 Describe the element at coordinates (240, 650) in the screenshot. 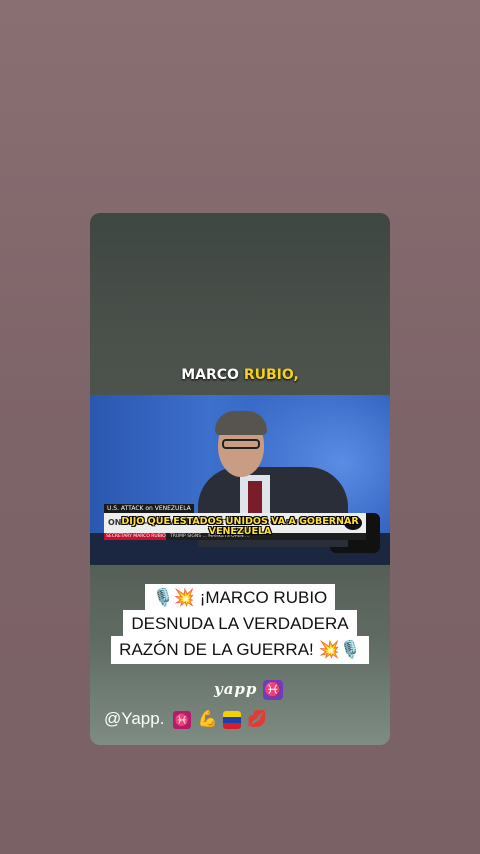

I see `headline-line-3: RAZÓN DE LA GUERRA! 💥🎙️` at that location.